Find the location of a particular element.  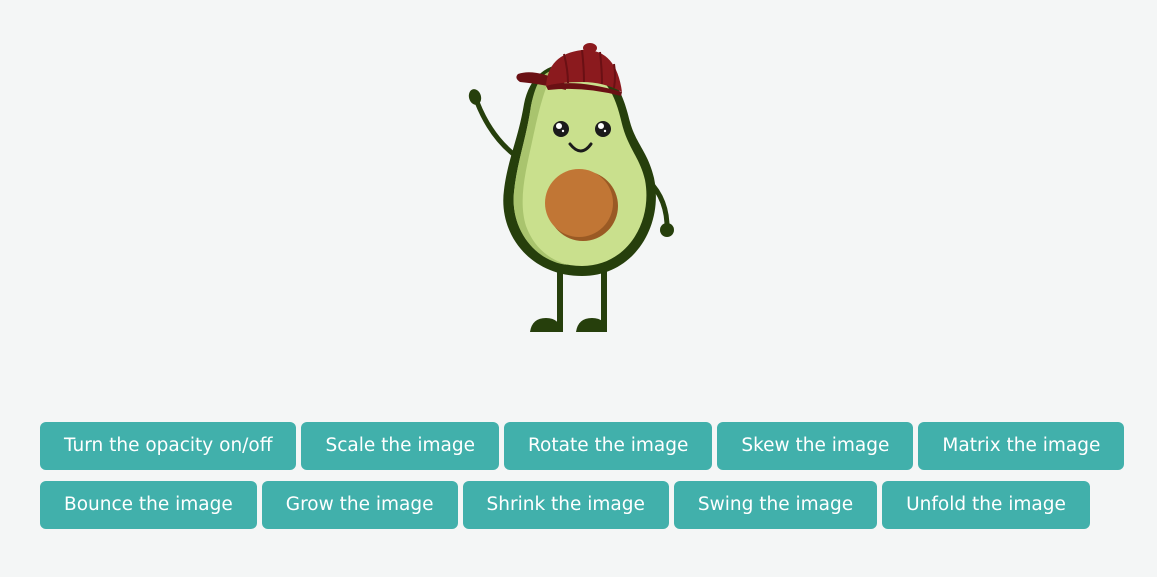

opacity-toggle-button: Turn the opacity on/off is located at coordinates (168, 446).